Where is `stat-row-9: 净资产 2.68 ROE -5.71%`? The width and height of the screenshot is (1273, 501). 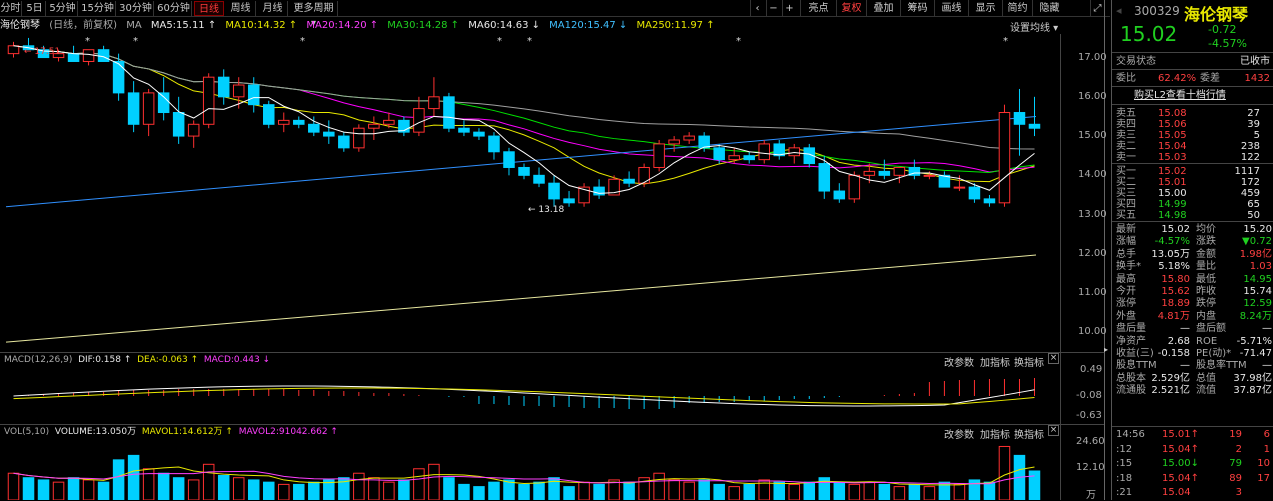 stat-row-9: 净资产 2.68 ROE -5.71% is located at coordinates (1192, 341).